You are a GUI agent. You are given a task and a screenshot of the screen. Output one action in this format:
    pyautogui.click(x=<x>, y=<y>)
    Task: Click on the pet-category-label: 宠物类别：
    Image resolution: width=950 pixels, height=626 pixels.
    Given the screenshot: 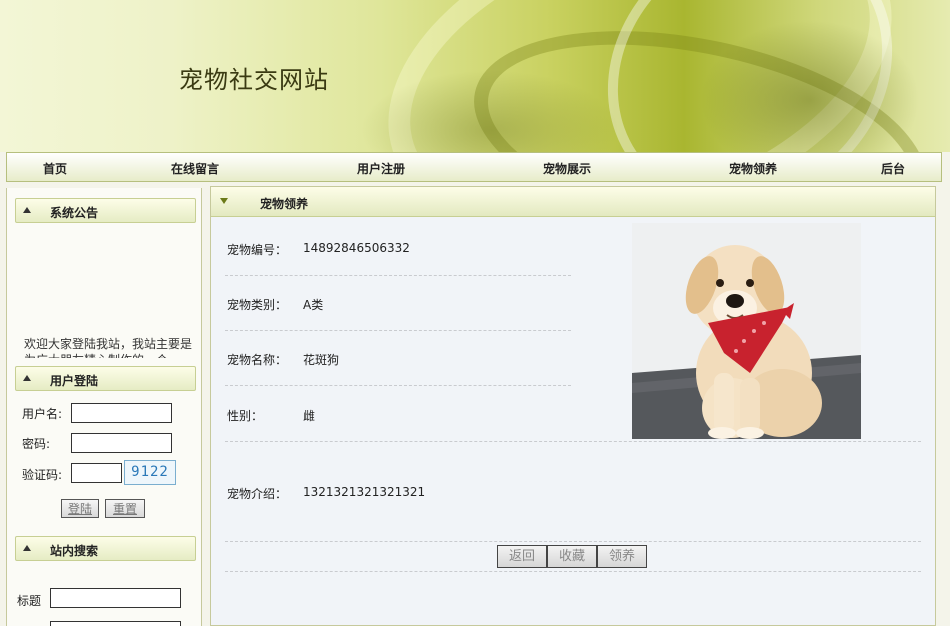 What is the action you would take?
    pyautogui.click(x=257, y=305)
    